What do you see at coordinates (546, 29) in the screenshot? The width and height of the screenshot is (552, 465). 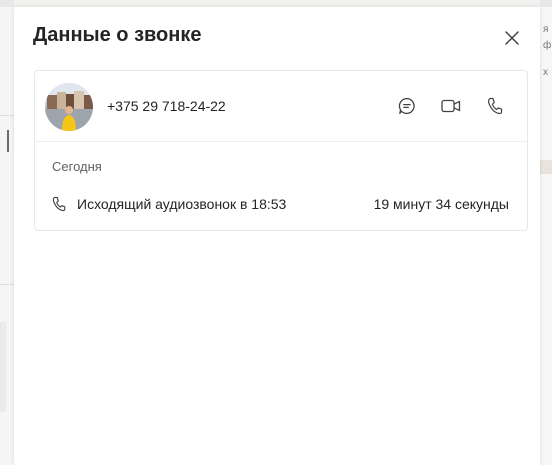 I see `background-glyph: я` at bounding box center [546, 29].